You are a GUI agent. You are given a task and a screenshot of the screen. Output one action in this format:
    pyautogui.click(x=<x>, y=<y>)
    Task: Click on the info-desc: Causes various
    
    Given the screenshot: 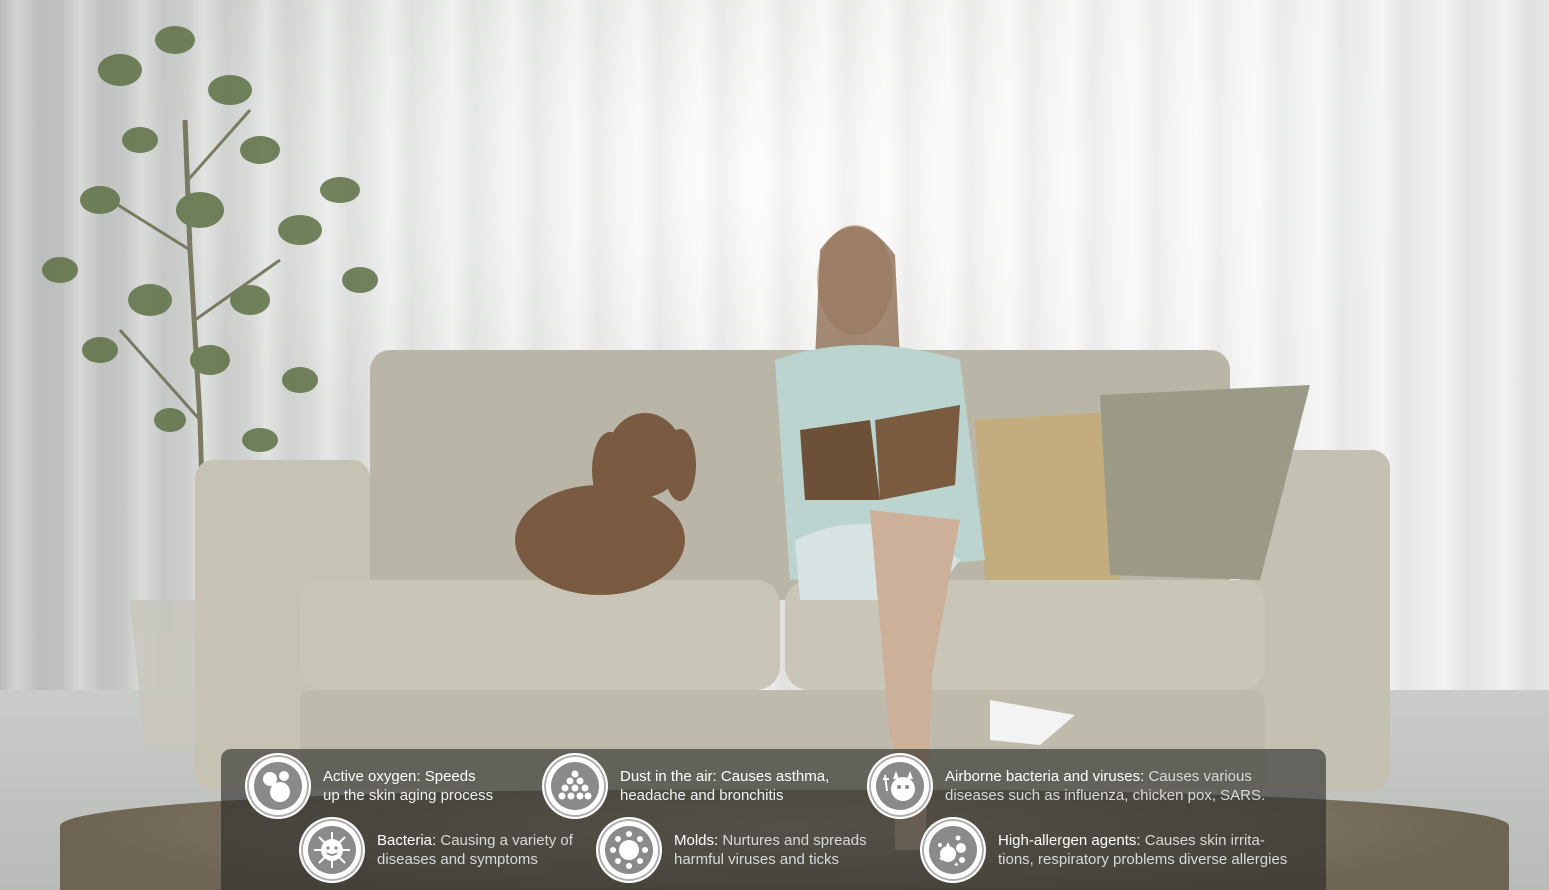 What is the action you would take?
    pyautogui.click(x=1198, y=776)
    